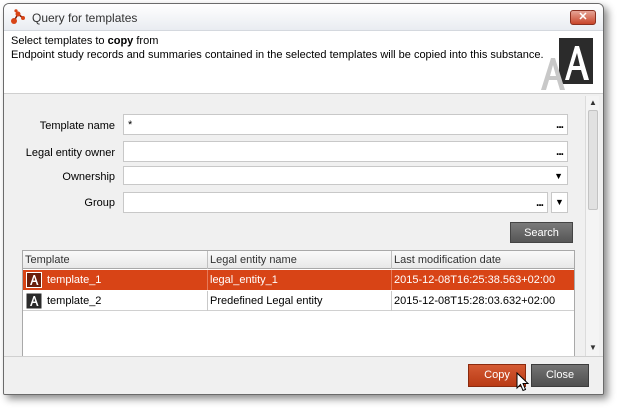 This screenshot has height=411, width=622. I want to click on row-modified-date: 2015-12-08T15:28:03.632+02:00, so click(475, 301).